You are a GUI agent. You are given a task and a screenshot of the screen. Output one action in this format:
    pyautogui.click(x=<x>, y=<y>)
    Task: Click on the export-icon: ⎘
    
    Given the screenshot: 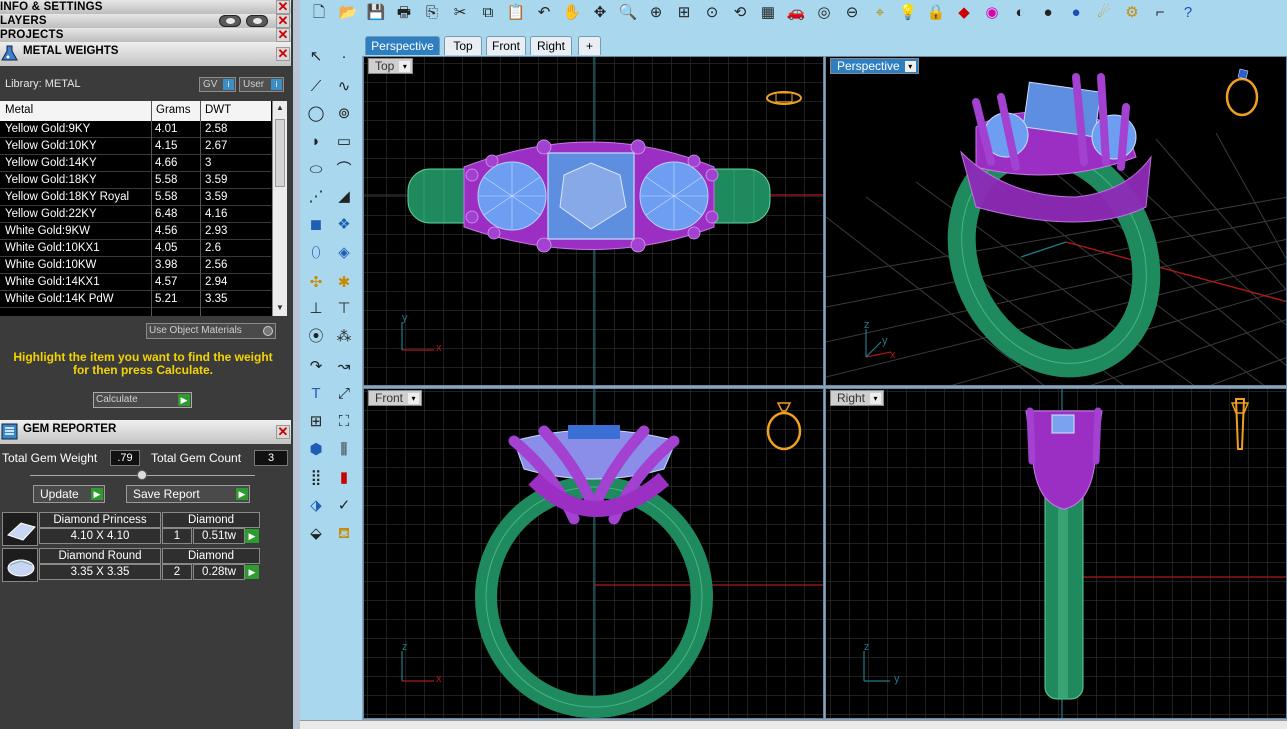 What is the action you would take?
    pyautogui.click(x=432, y=13)
    